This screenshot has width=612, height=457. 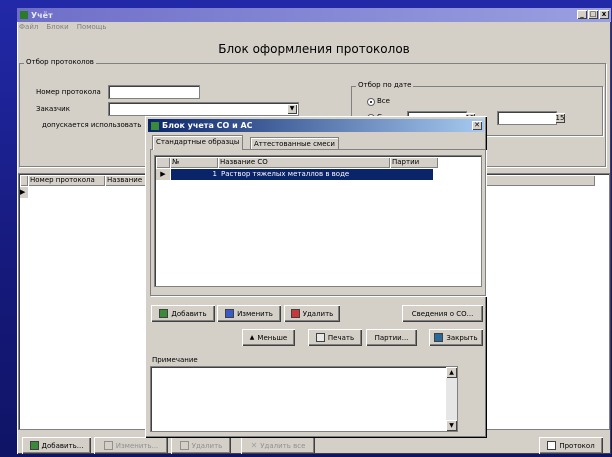 I want to click on delete-all-icon: ✕, so click(x=254, y=445).